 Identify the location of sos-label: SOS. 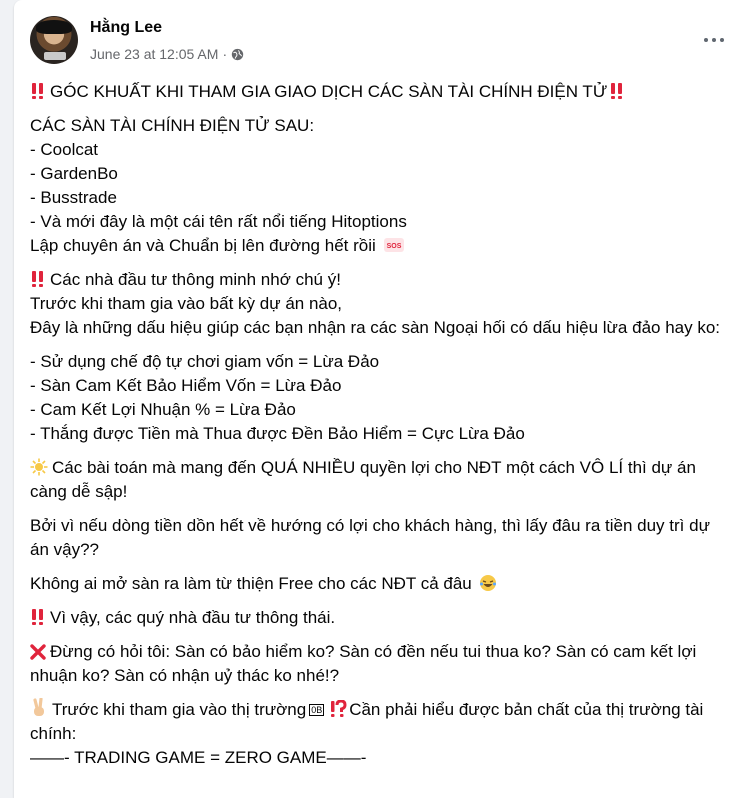
(393, 246).